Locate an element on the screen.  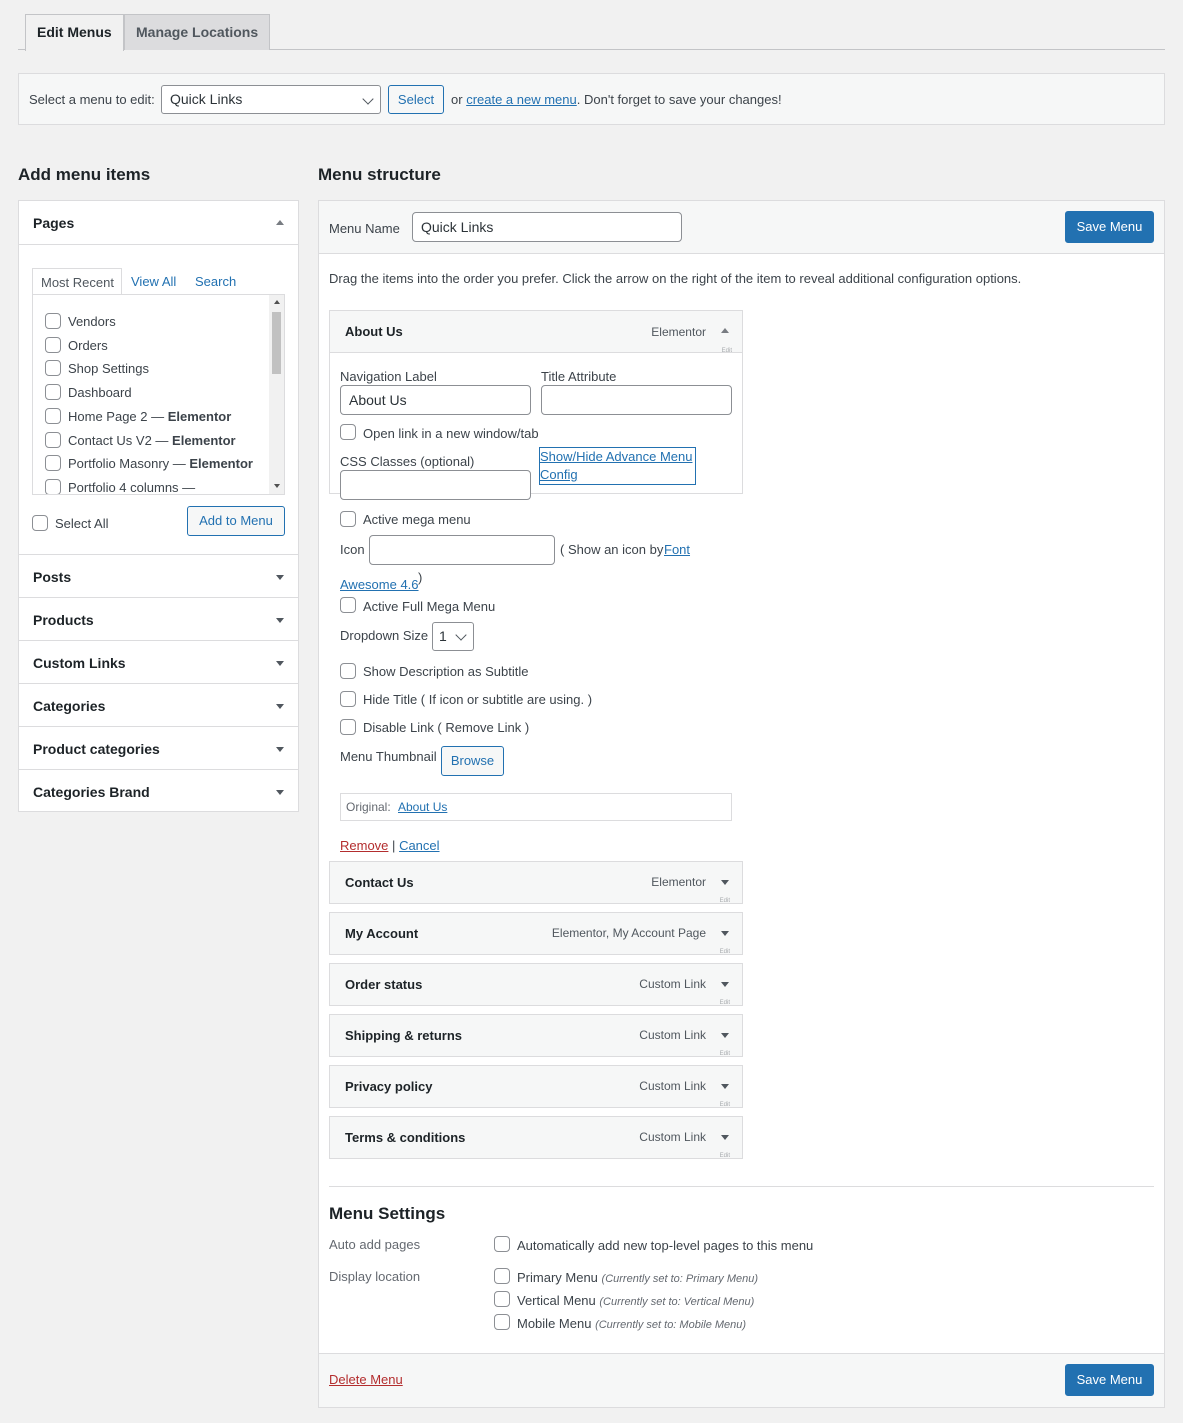
page-title: Home Page 2 — is located at coordinates (118, 416).